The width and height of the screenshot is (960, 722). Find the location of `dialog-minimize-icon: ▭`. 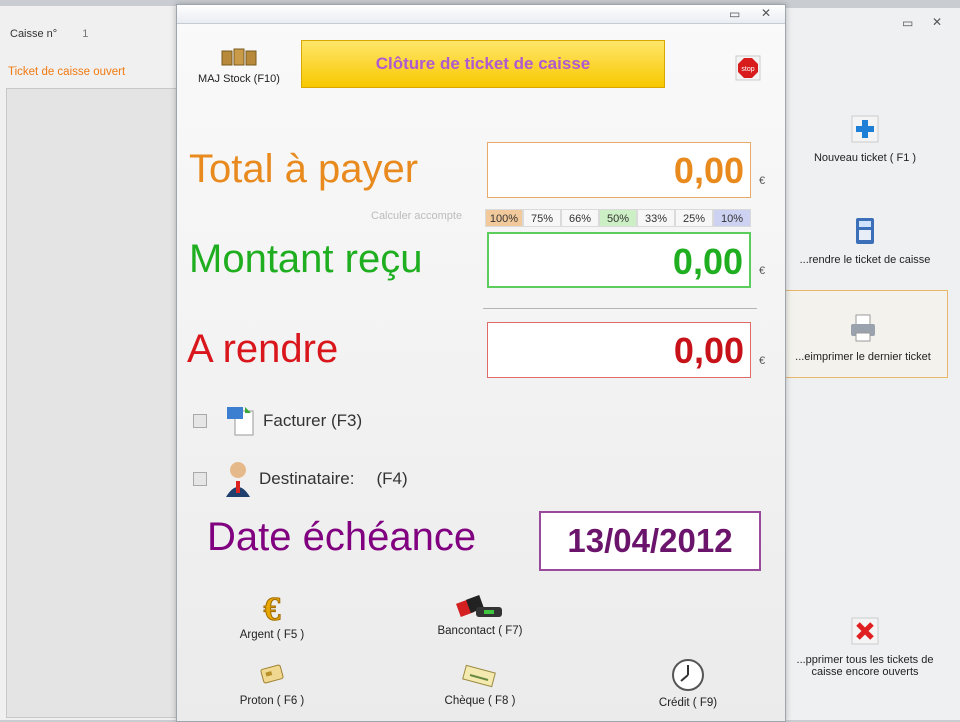

dialog-minimize-icon: ▭ is located at coordinates (734, 14).